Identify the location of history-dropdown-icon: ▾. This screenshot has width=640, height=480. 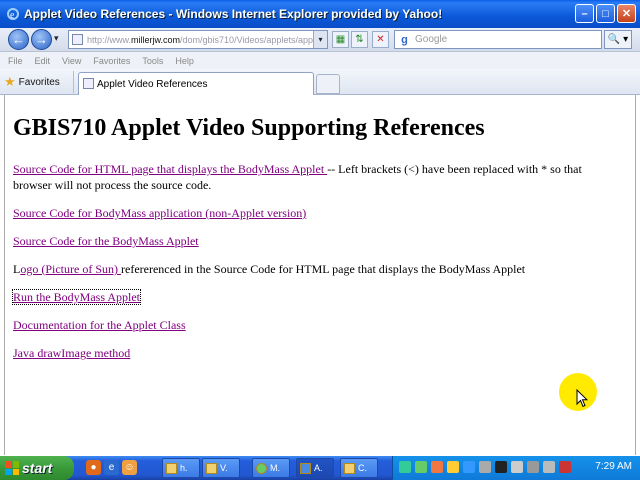
(56, 38).